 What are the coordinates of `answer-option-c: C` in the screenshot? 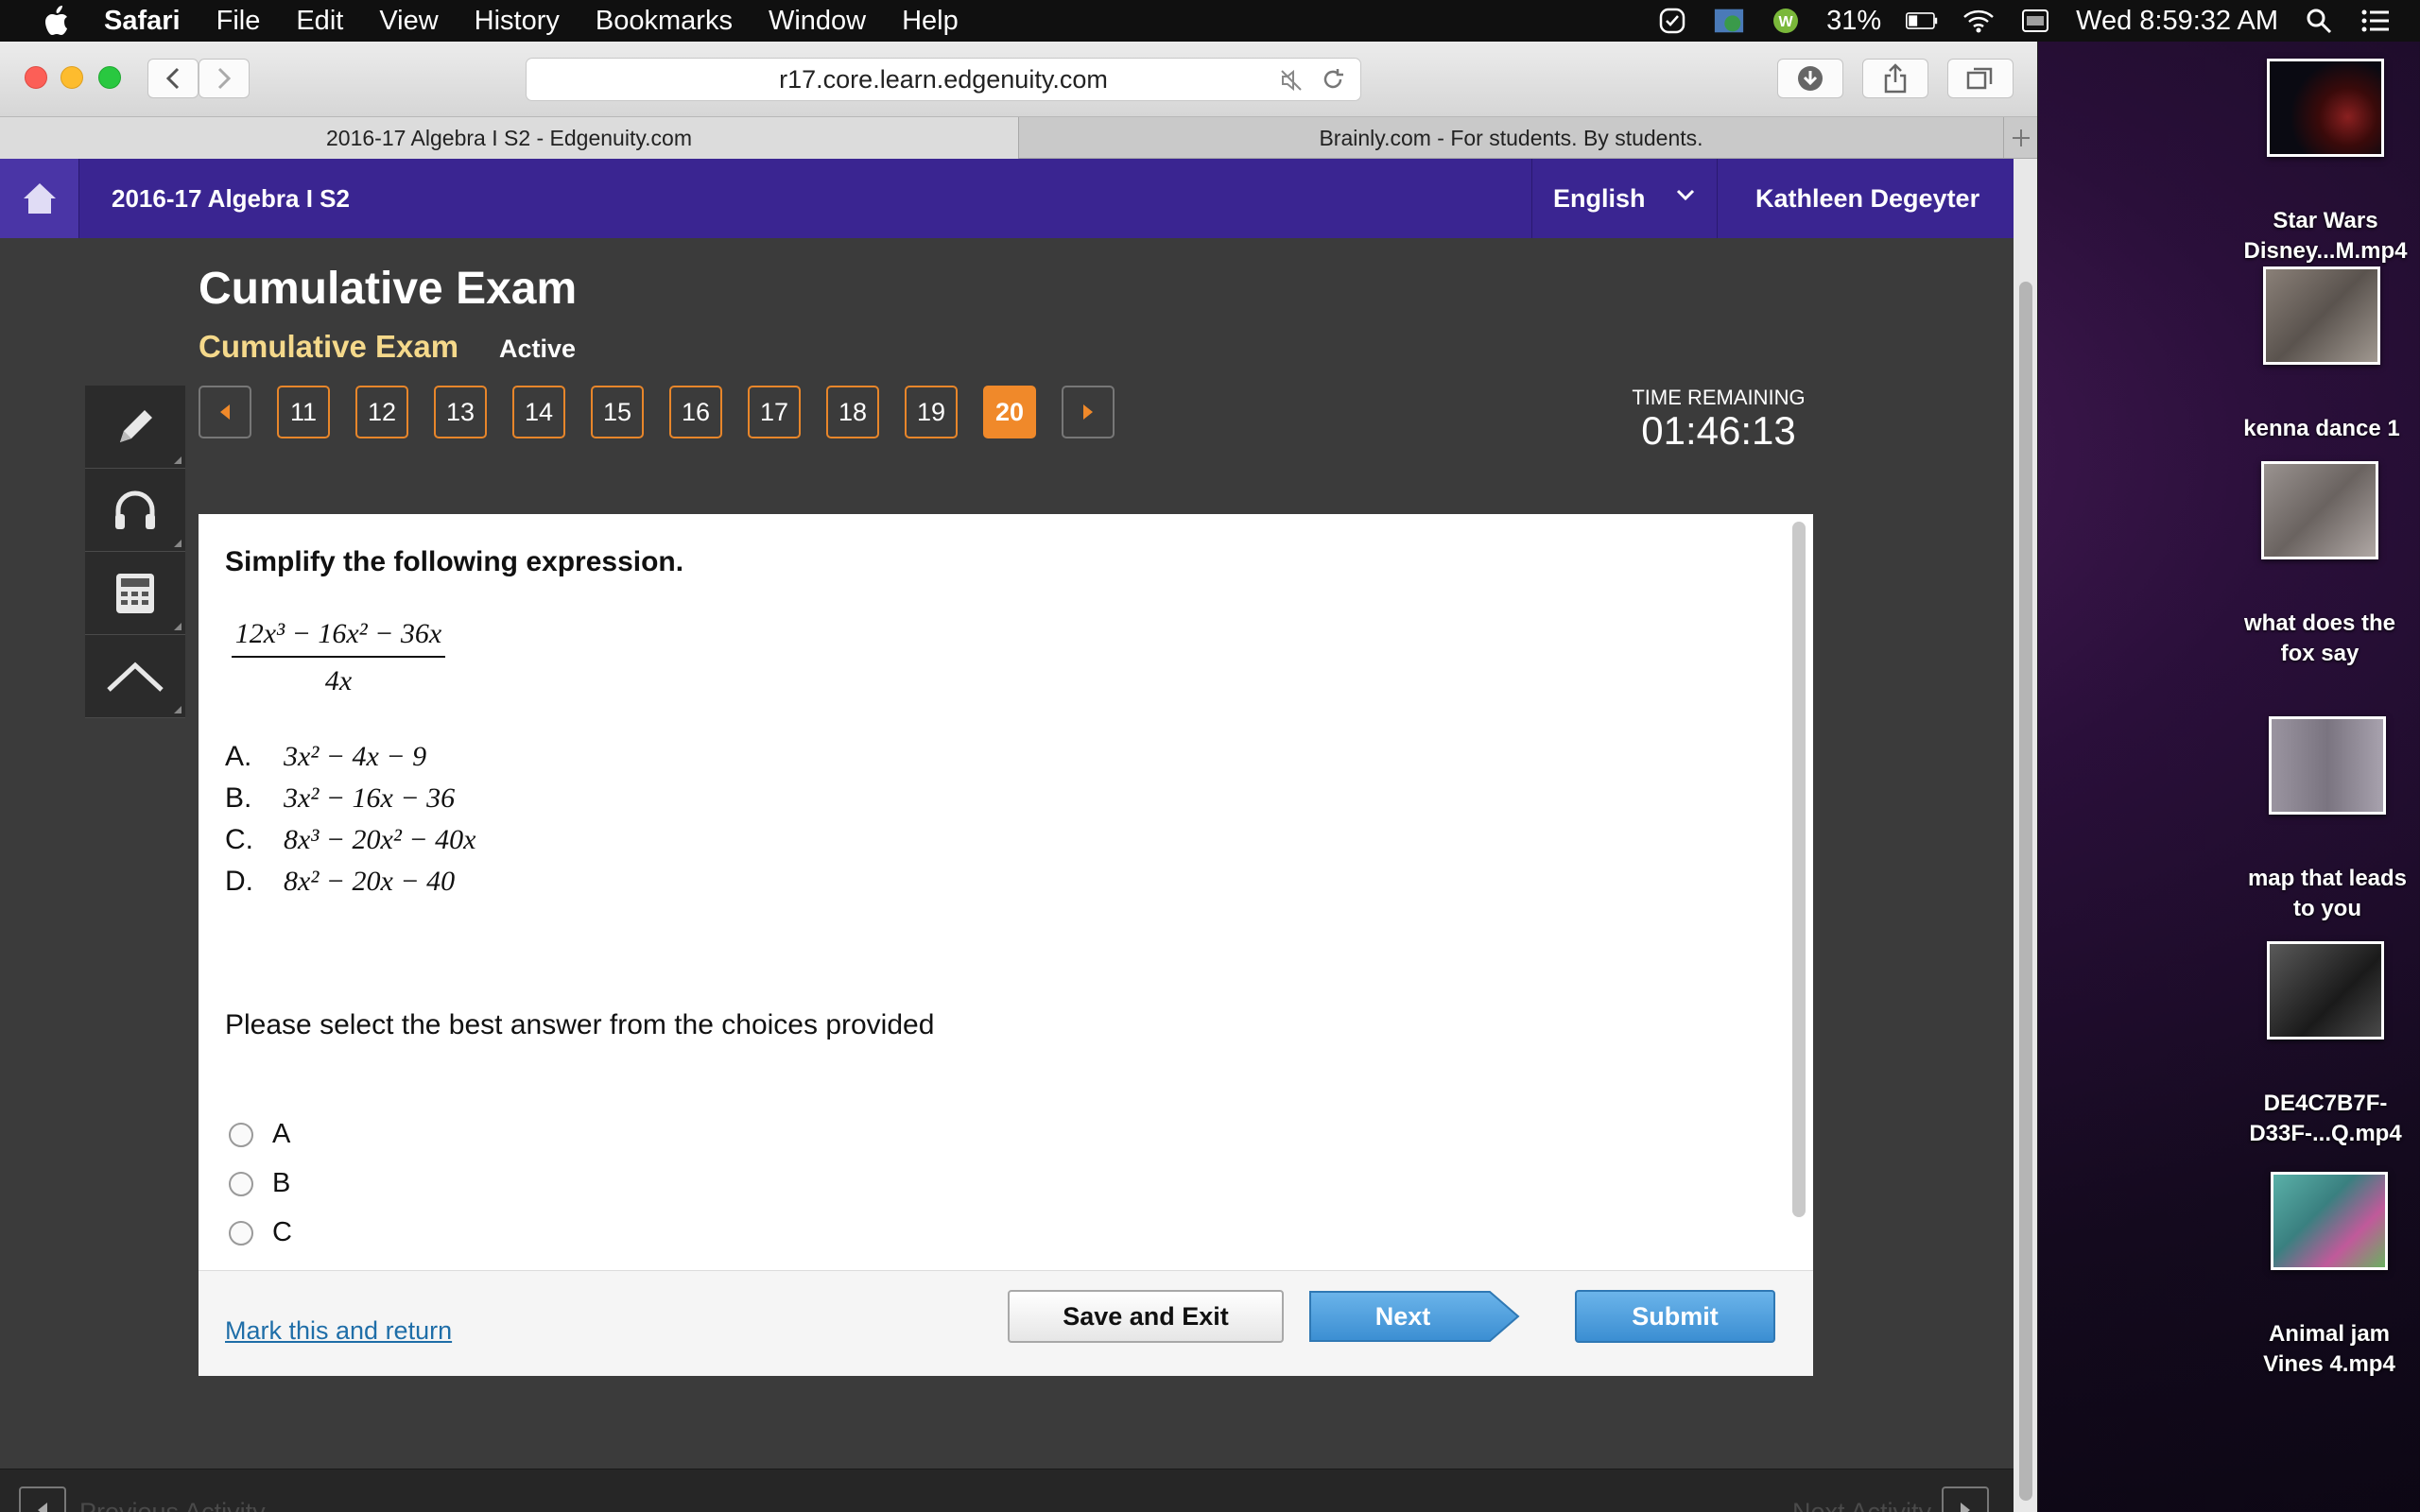 It's located at (261, 1232).